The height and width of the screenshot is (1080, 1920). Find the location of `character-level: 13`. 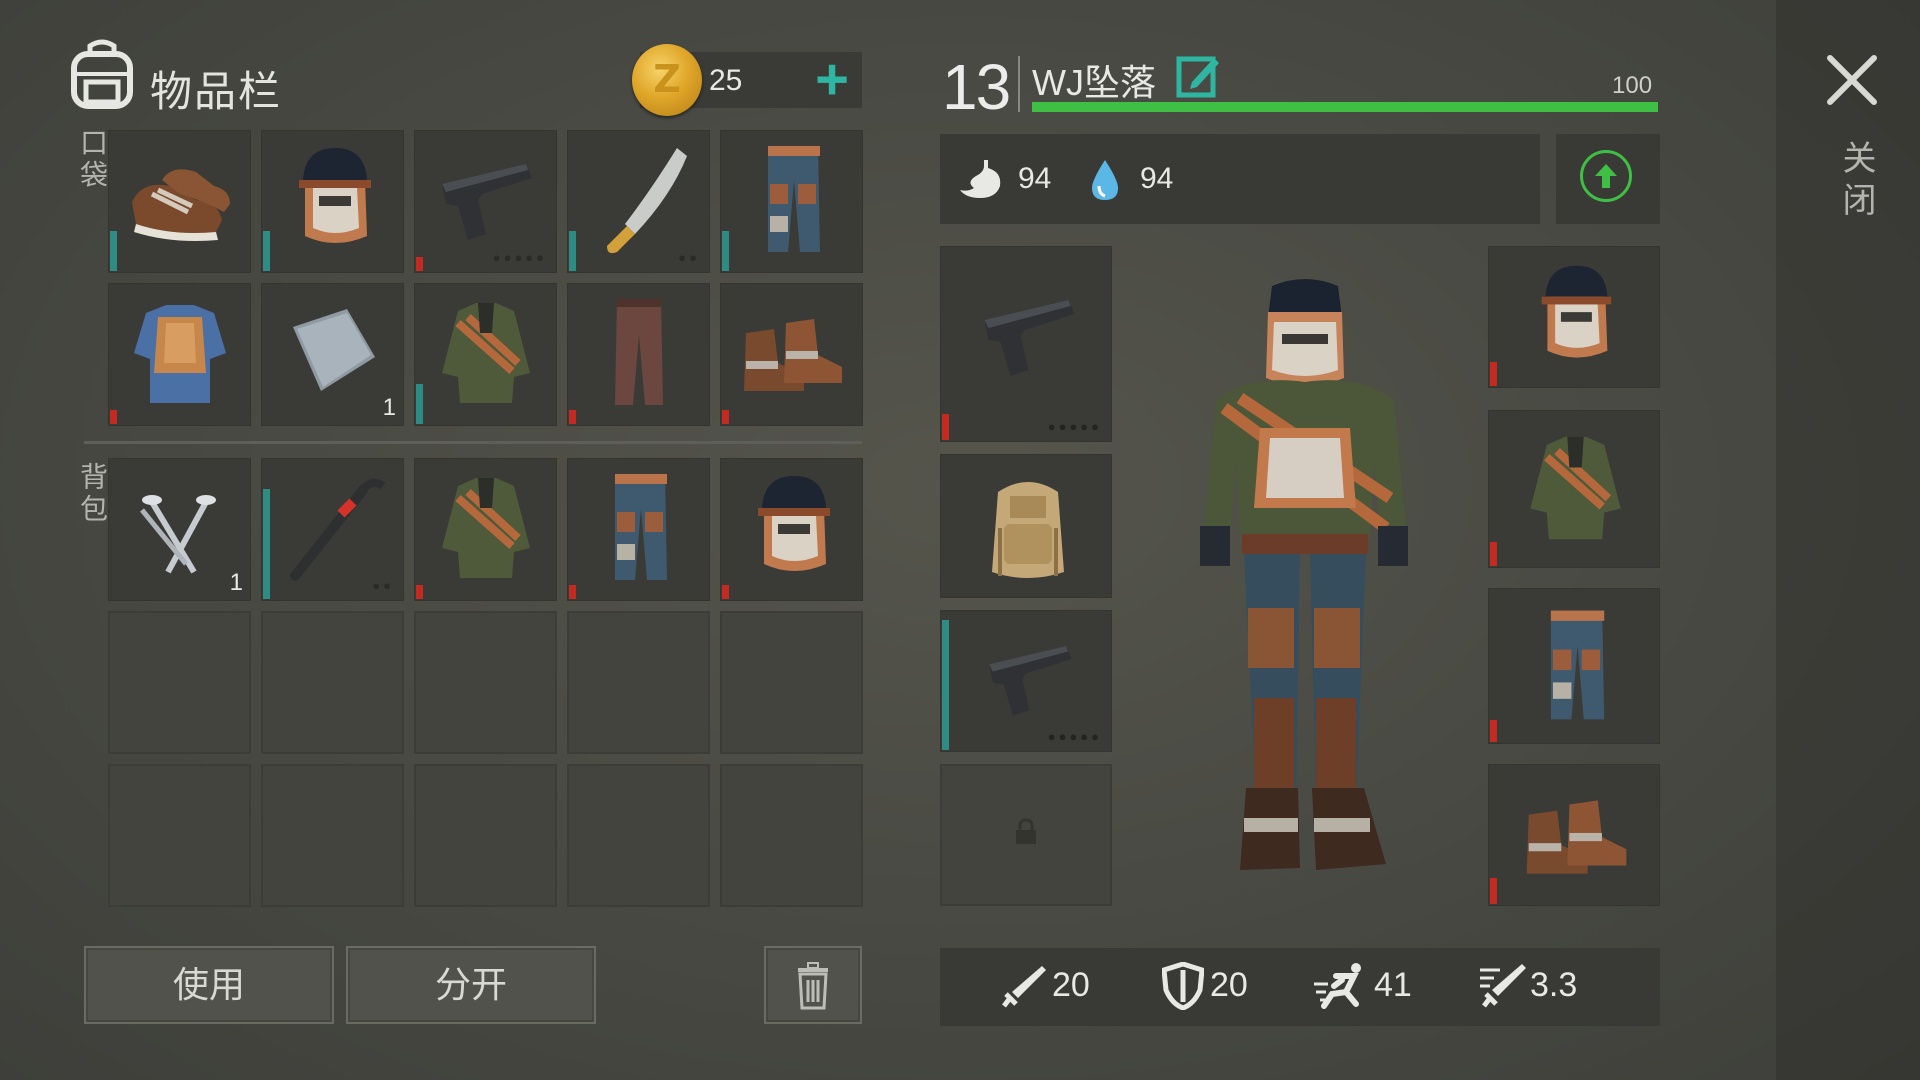

character-level: 13 is located at coordinates (976, 87).